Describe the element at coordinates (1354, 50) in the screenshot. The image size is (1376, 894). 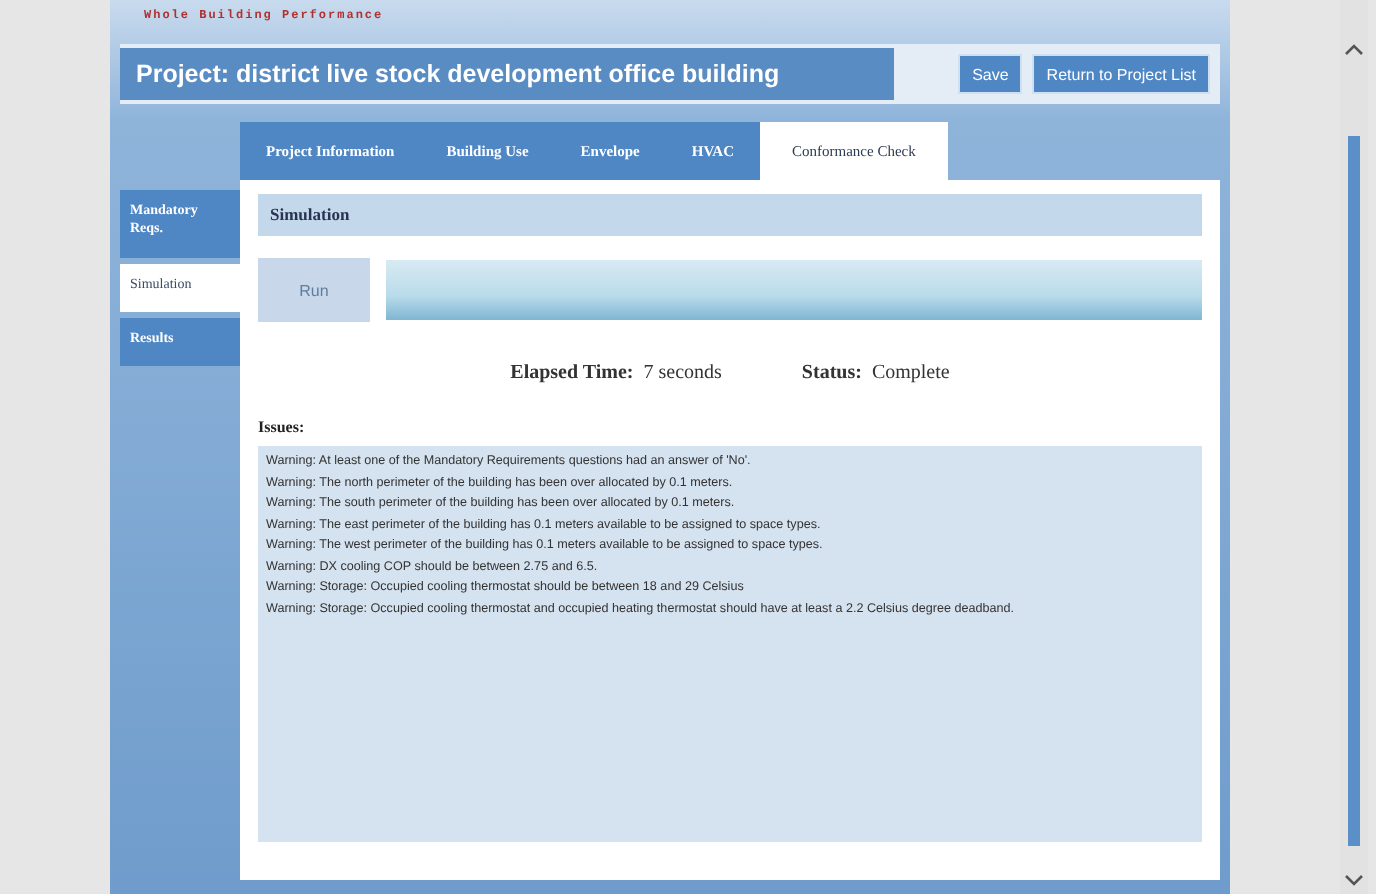
I see `scroll-up-icon` at that location.